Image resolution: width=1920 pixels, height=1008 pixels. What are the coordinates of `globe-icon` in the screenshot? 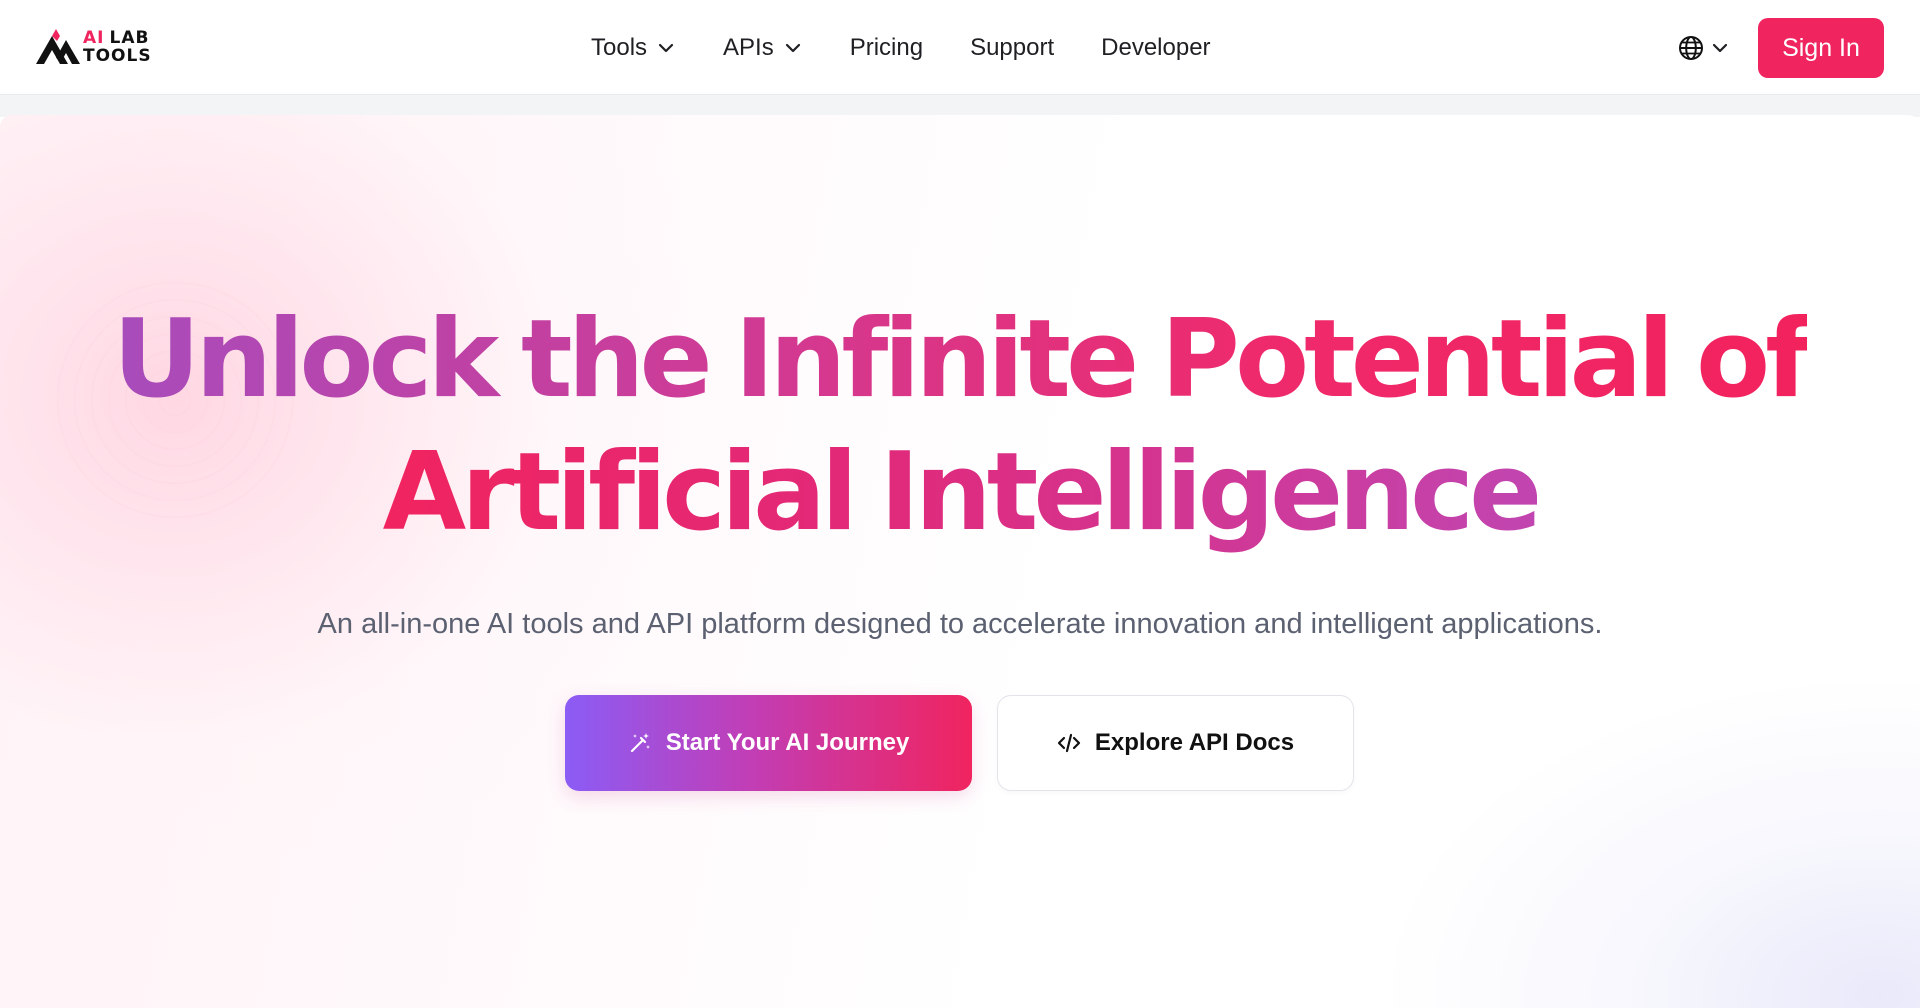 It's located at (1691, 48).